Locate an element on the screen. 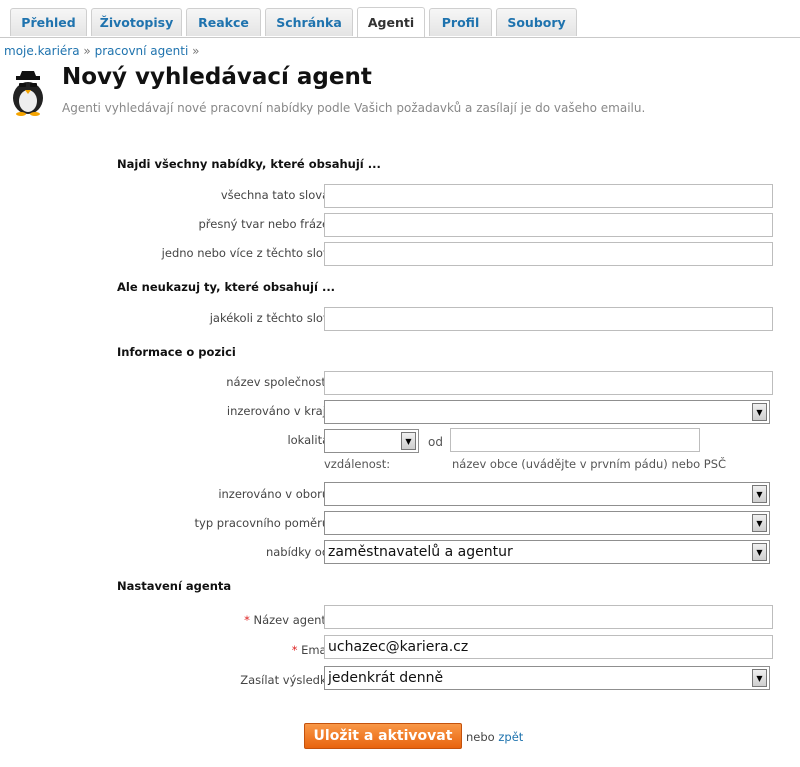 The image size is (800, 767). frequency-selected-value: jedenkrát denně is located at coordinates (386, 678).